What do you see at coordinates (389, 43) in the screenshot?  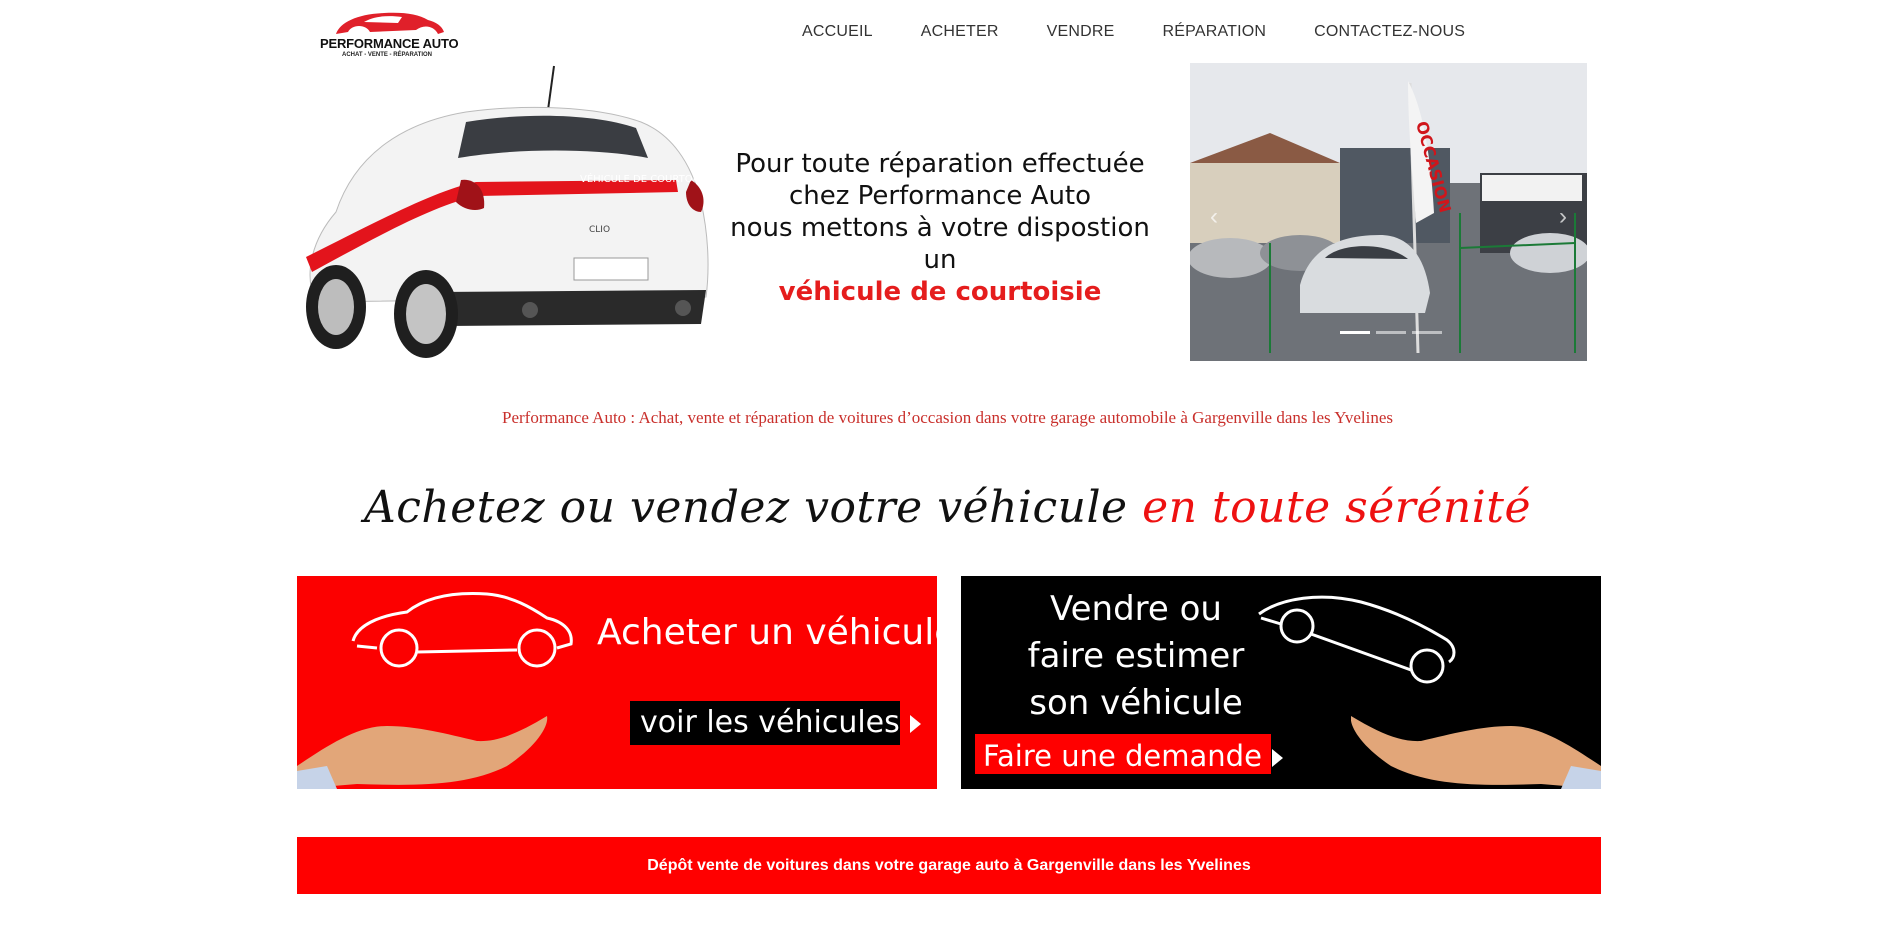 I see `logo-title: PERFORMANCE AUTO` at bounding box center [389, 43].